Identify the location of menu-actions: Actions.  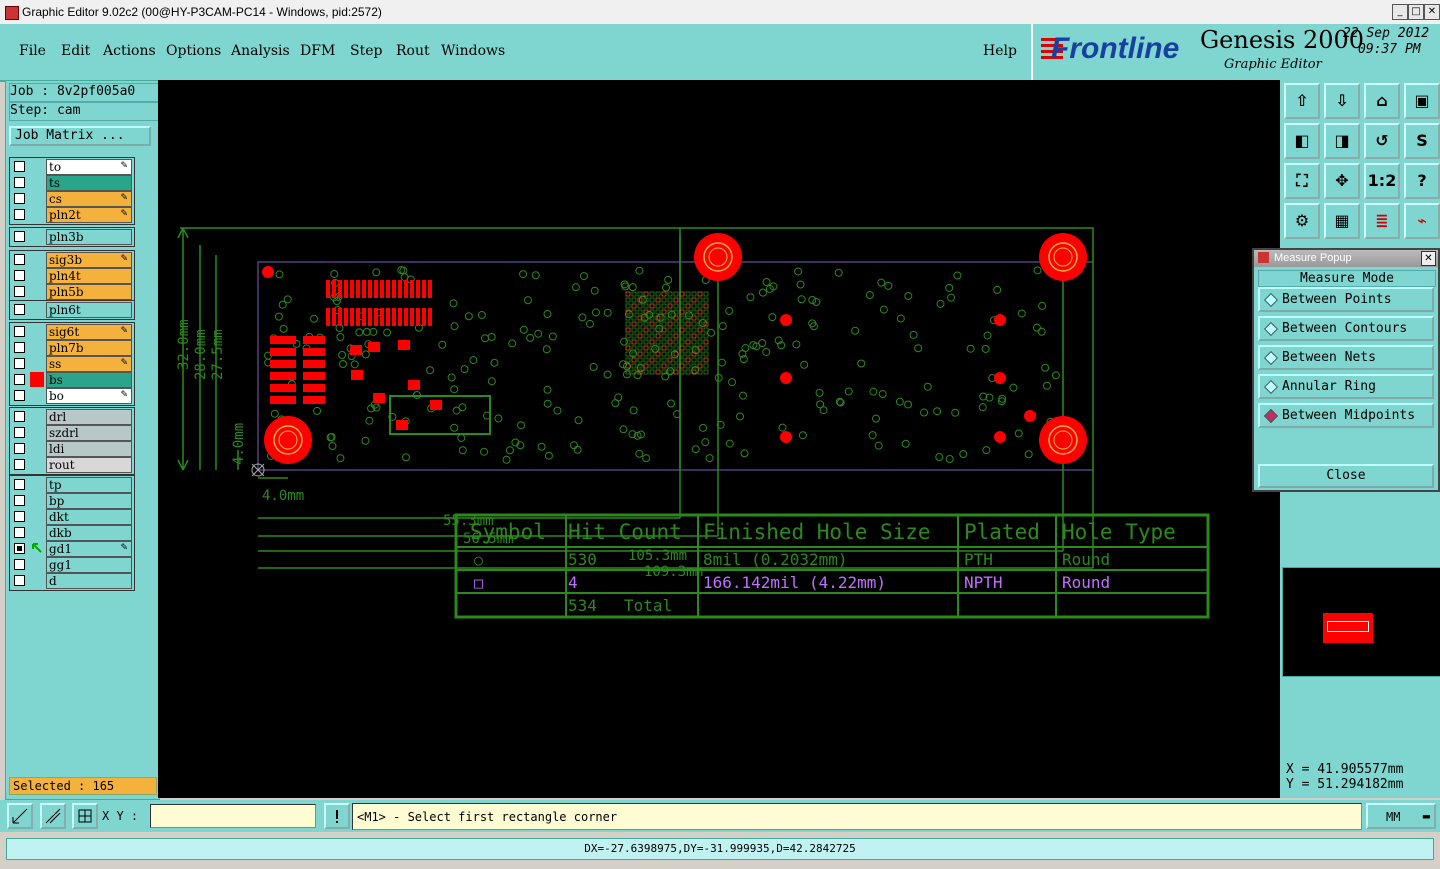
(129, 51).